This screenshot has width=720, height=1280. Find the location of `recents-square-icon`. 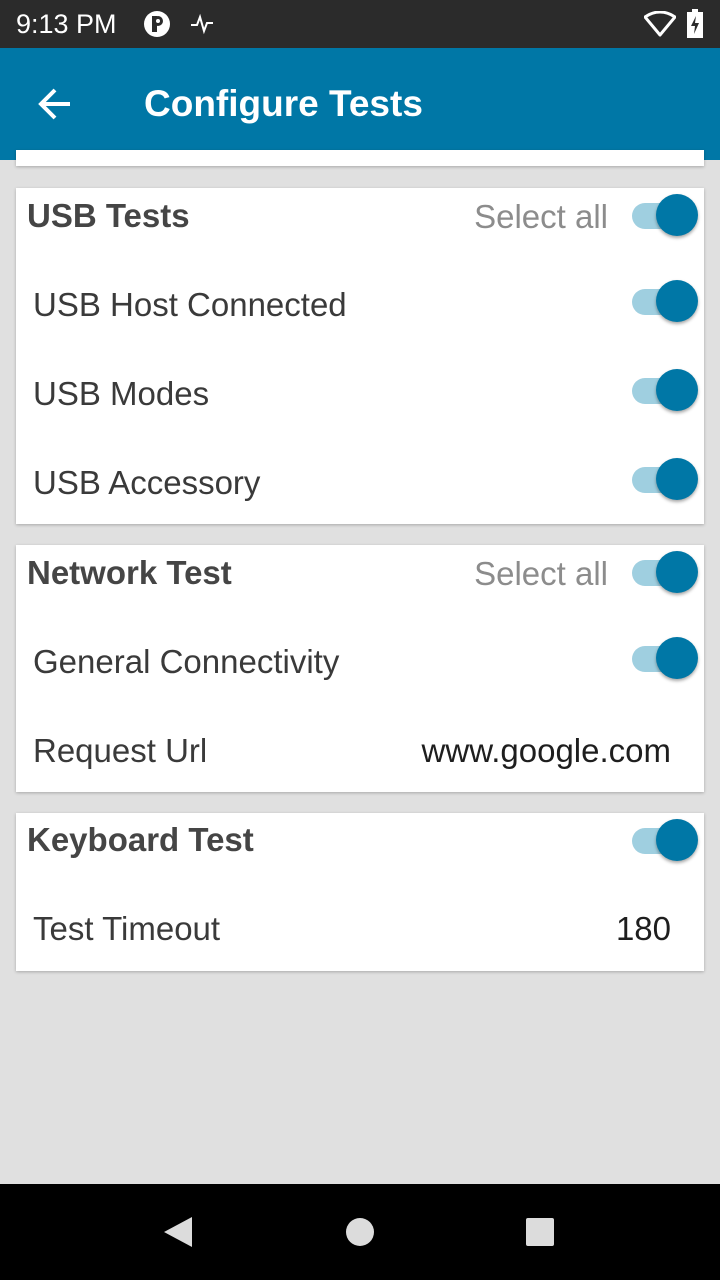

recents-square-icon is located at coordinates (540, 1232).